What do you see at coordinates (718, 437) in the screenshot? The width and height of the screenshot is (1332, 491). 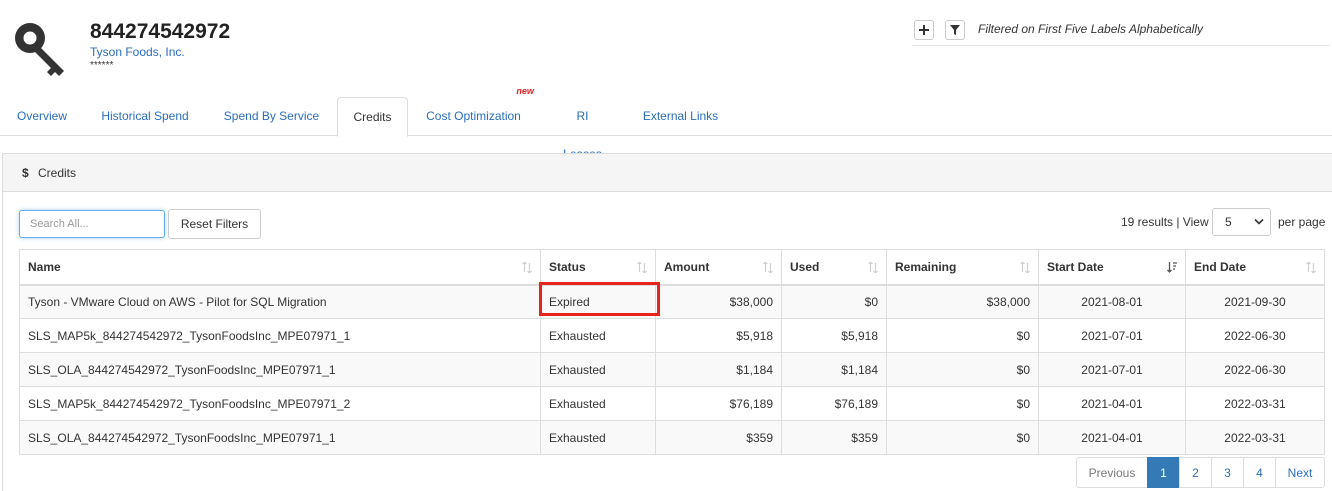 I see `cell-amount: $359` at bounding box center [718, 437].